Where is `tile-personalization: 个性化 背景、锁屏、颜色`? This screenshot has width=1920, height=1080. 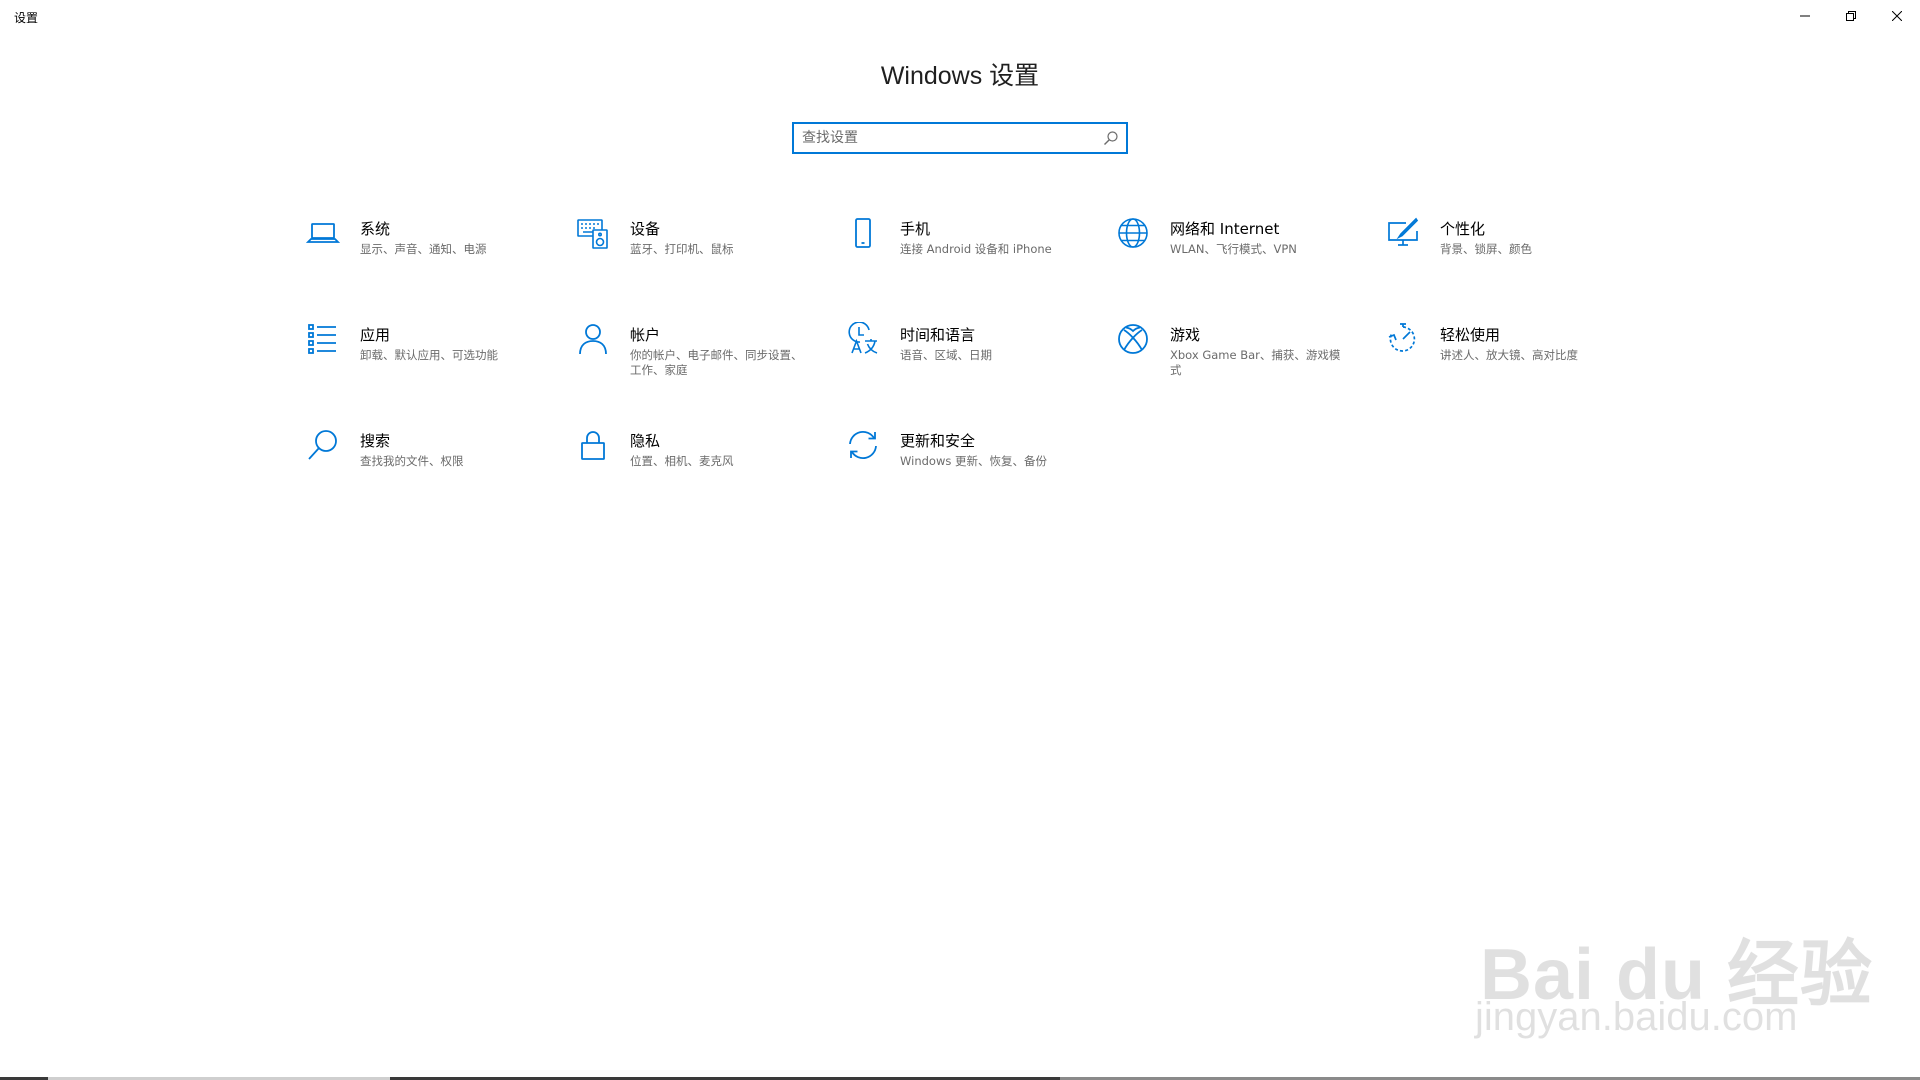 tile-personalization: 个性化 背景、锁屏、颜色 is located at coordinates (1505, 250).